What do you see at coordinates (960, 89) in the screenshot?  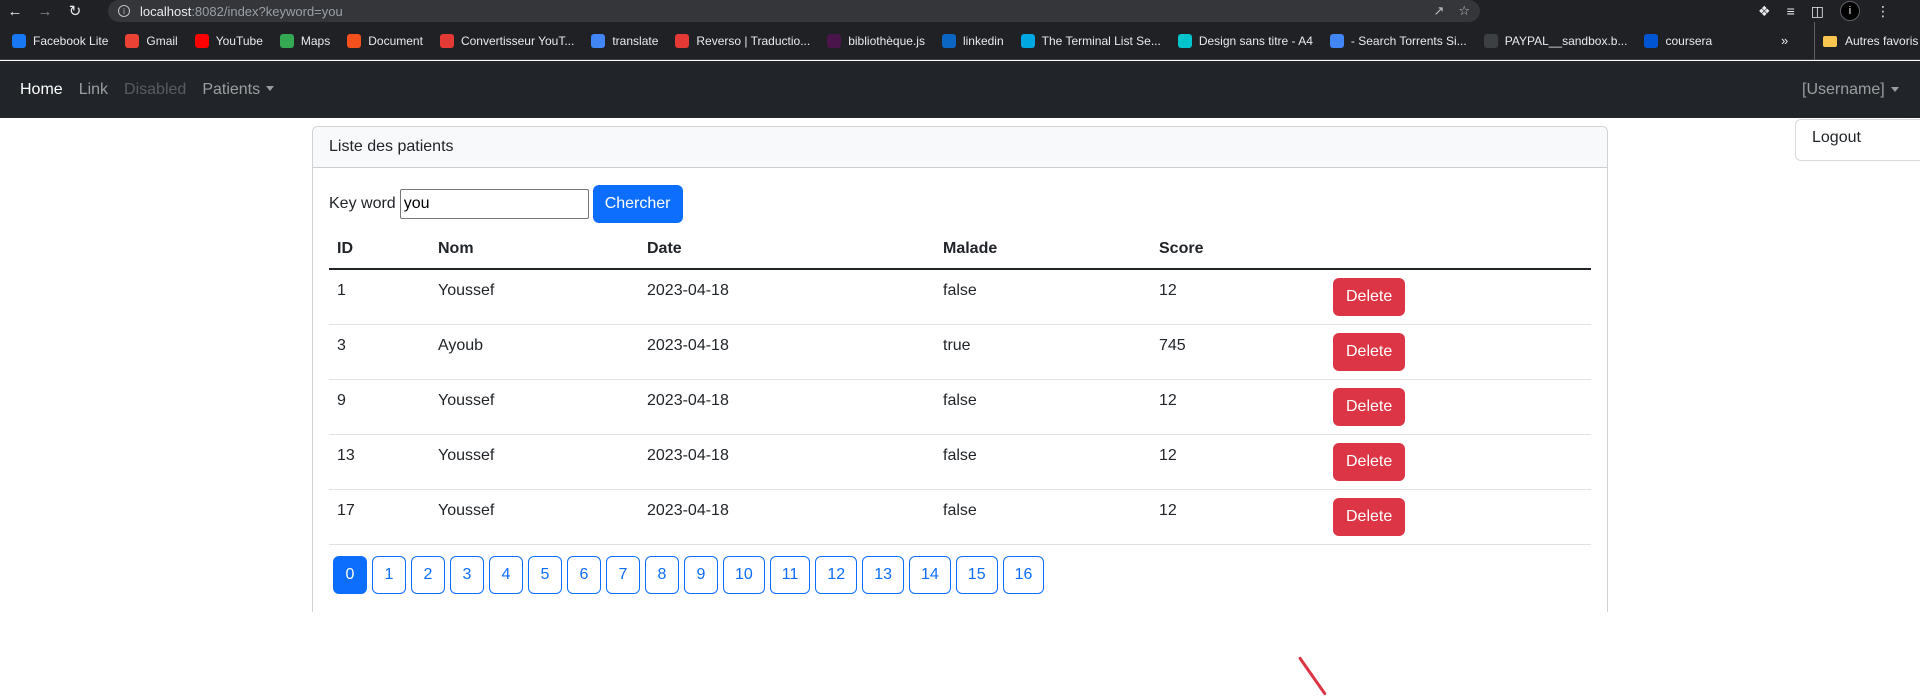 I see `app-navbar: Home Link Disabled Patients [Username]` at bounding box center [960, 89].